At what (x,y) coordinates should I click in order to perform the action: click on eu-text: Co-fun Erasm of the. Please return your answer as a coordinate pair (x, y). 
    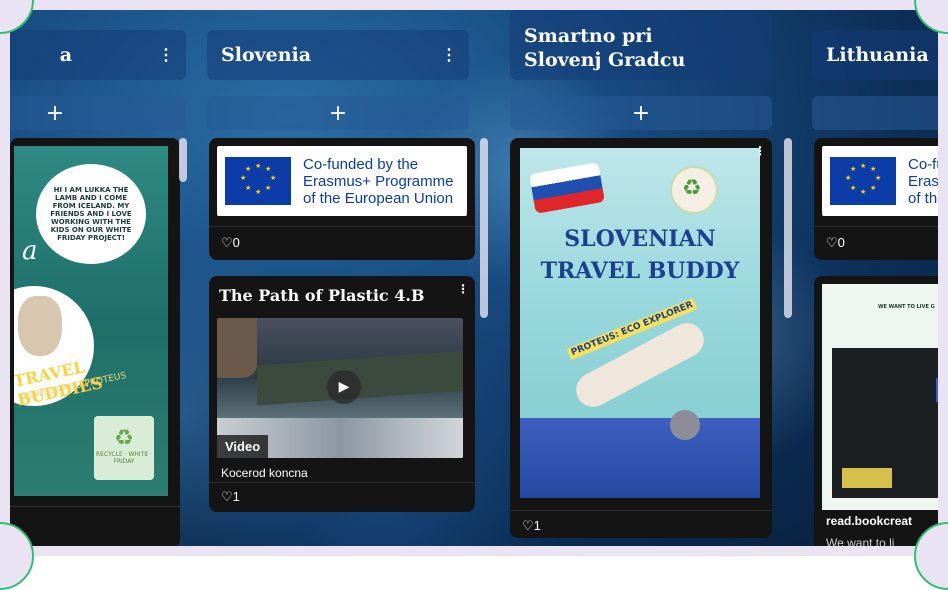
    Looking at the image, I should click on (923, 181).